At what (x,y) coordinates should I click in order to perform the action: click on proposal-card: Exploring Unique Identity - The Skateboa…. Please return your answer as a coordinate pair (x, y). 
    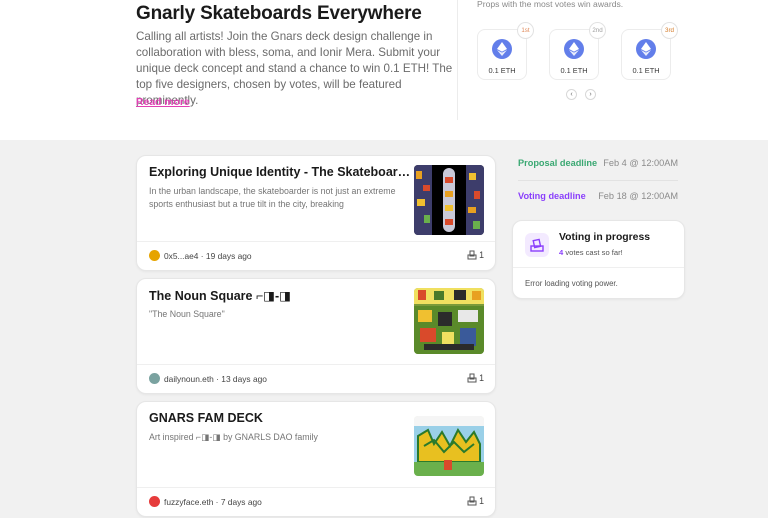
    Looking at the image, I should click on (316, 213).